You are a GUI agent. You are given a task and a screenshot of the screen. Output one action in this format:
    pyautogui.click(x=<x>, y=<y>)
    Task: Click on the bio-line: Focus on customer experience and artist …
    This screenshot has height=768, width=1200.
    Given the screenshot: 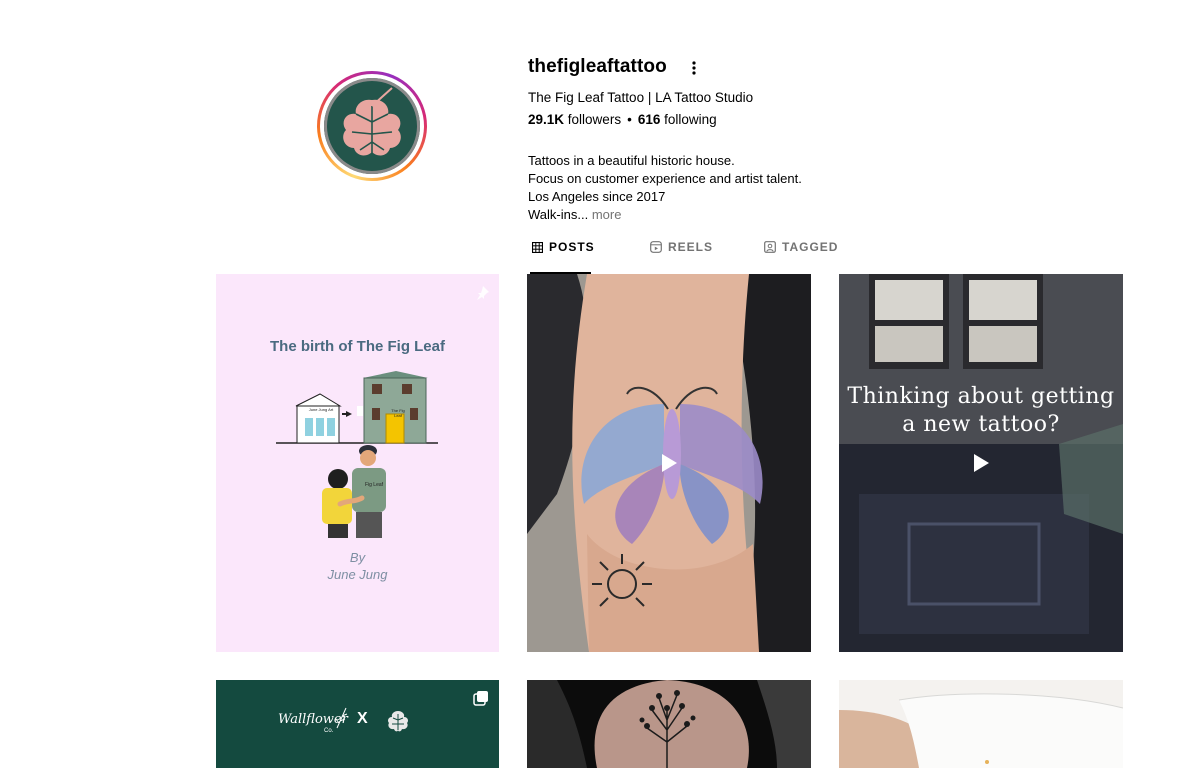 What is the action you would take?
    pyautogui.click(x=665, y=178)
    